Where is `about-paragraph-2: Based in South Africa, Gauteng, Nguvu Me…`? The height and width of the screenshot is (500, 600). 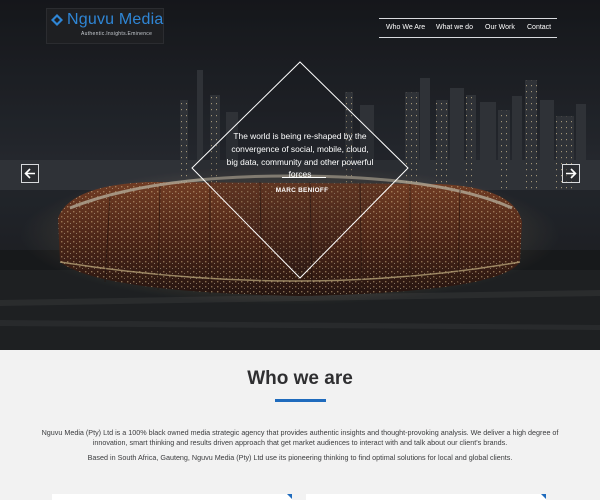 about-paragraph-2: Based in South Africa, Gauteng, Nguvu Me… is located at coordinates (300, 457).